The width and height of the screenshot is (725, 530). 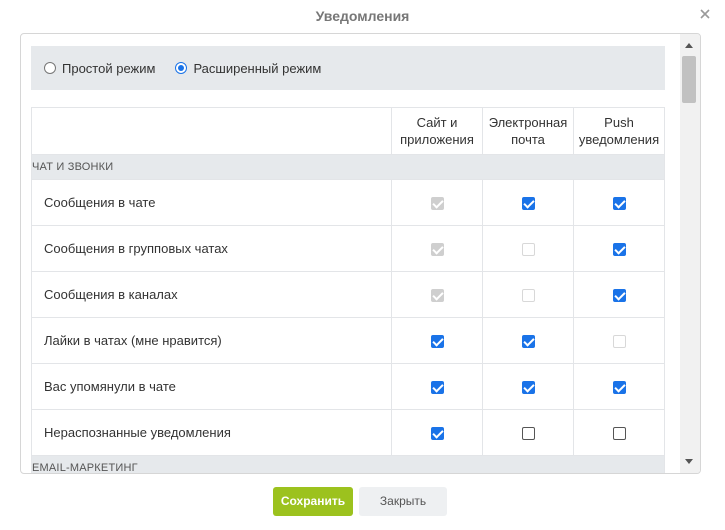 I want to click on section-header-chat: ЧАТ И ЗВОНКИ, so click(x=348, y=167).